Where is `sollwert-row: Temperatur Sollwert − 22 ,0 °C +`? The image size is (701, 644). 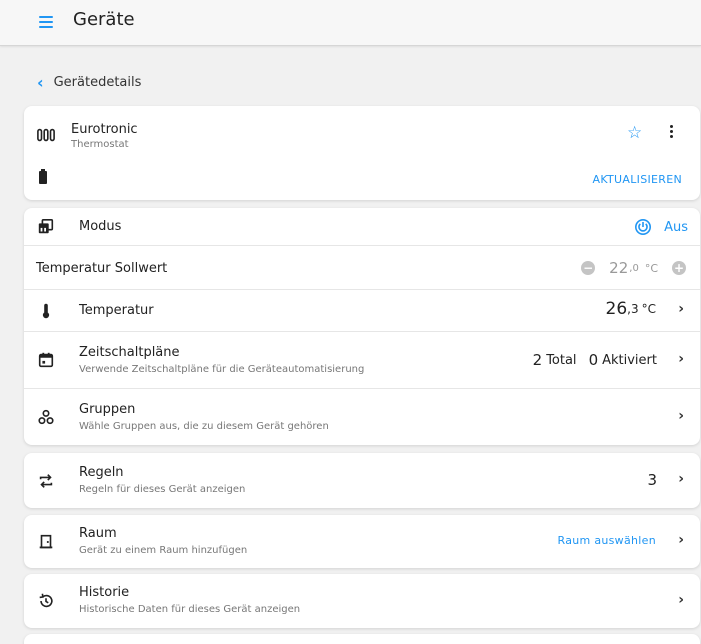 sollwert-row: Temperatur Sollwert − 22 ,0 °C + is located at coordinates (362, 268).